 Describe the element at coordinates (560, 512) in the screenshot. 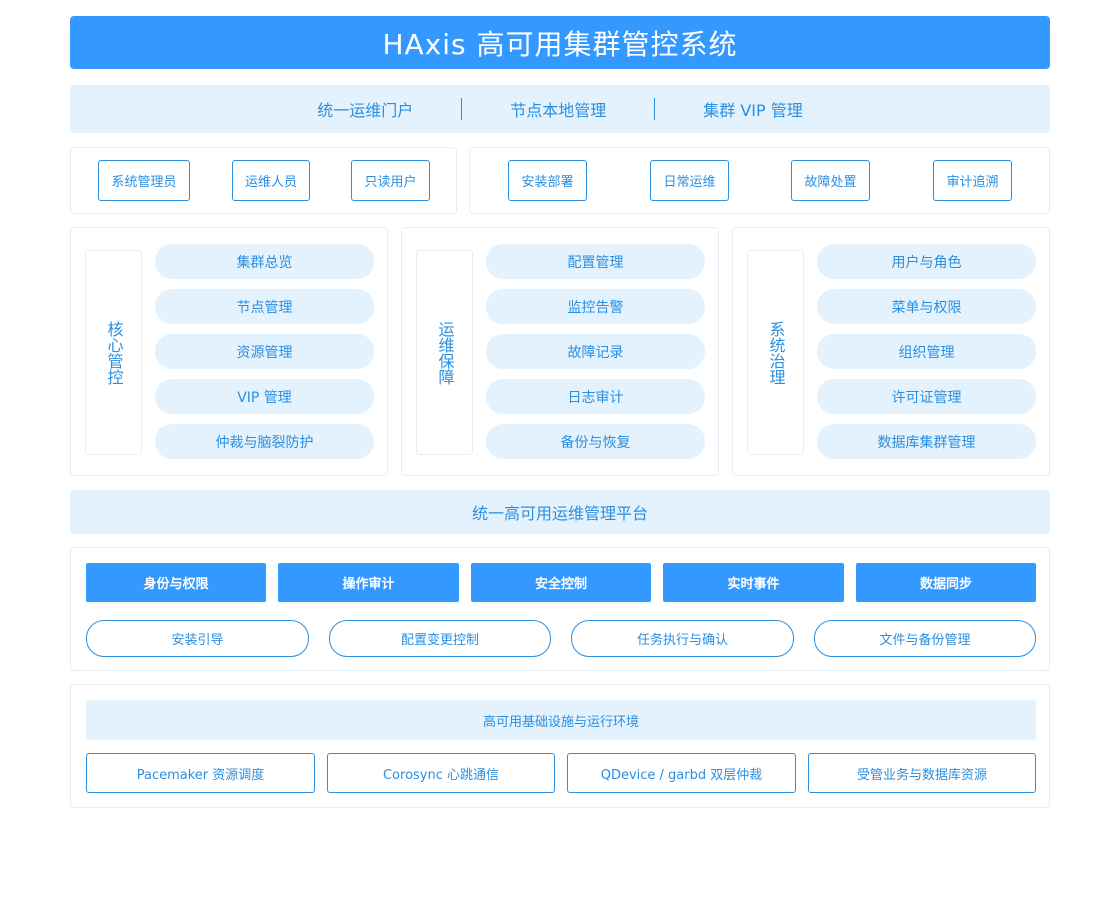

I see `platform-title: 统一高可用运维管理平台` at that location.